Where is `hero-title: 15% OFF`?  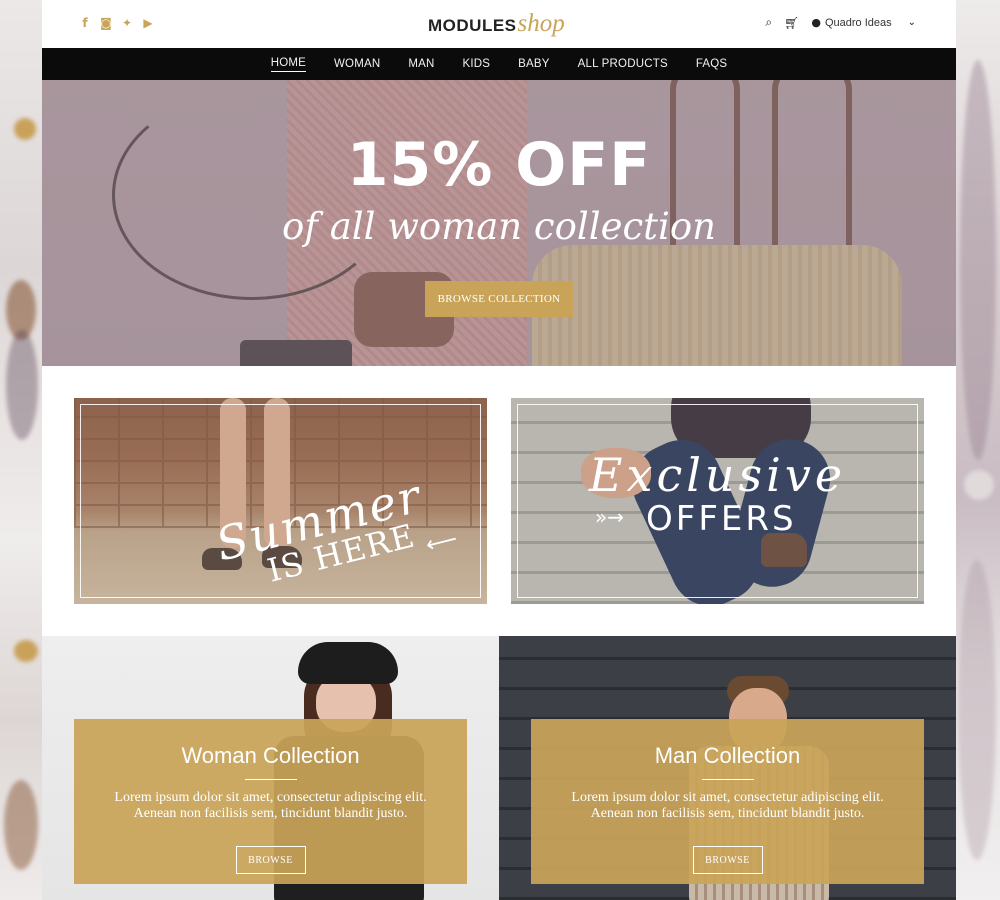
hero-title: 15% OFF is located at coordinates (499, 165).